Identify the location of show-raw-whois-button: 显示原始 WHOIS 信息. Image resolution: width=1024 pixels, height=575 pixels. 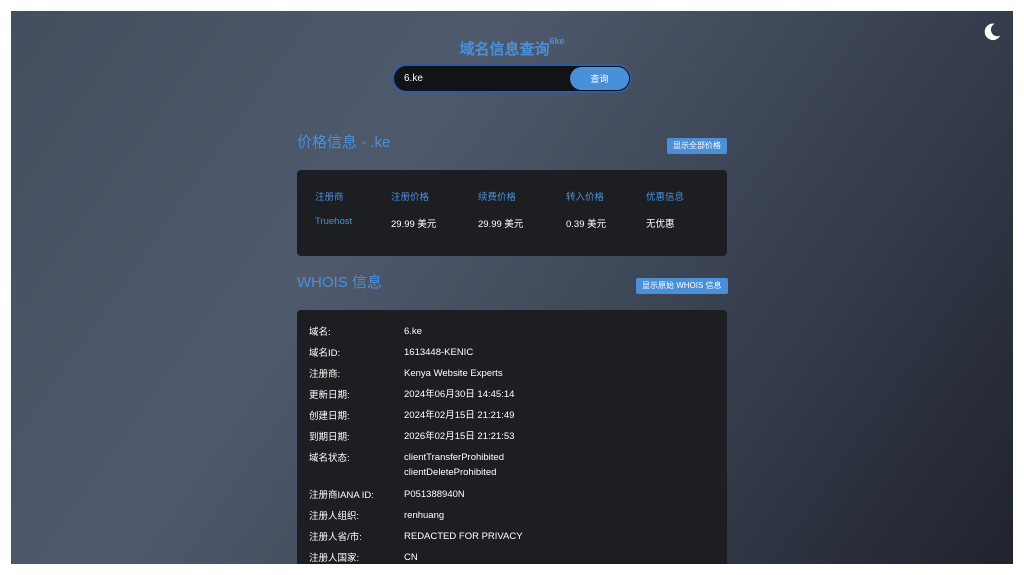
(682, 286).